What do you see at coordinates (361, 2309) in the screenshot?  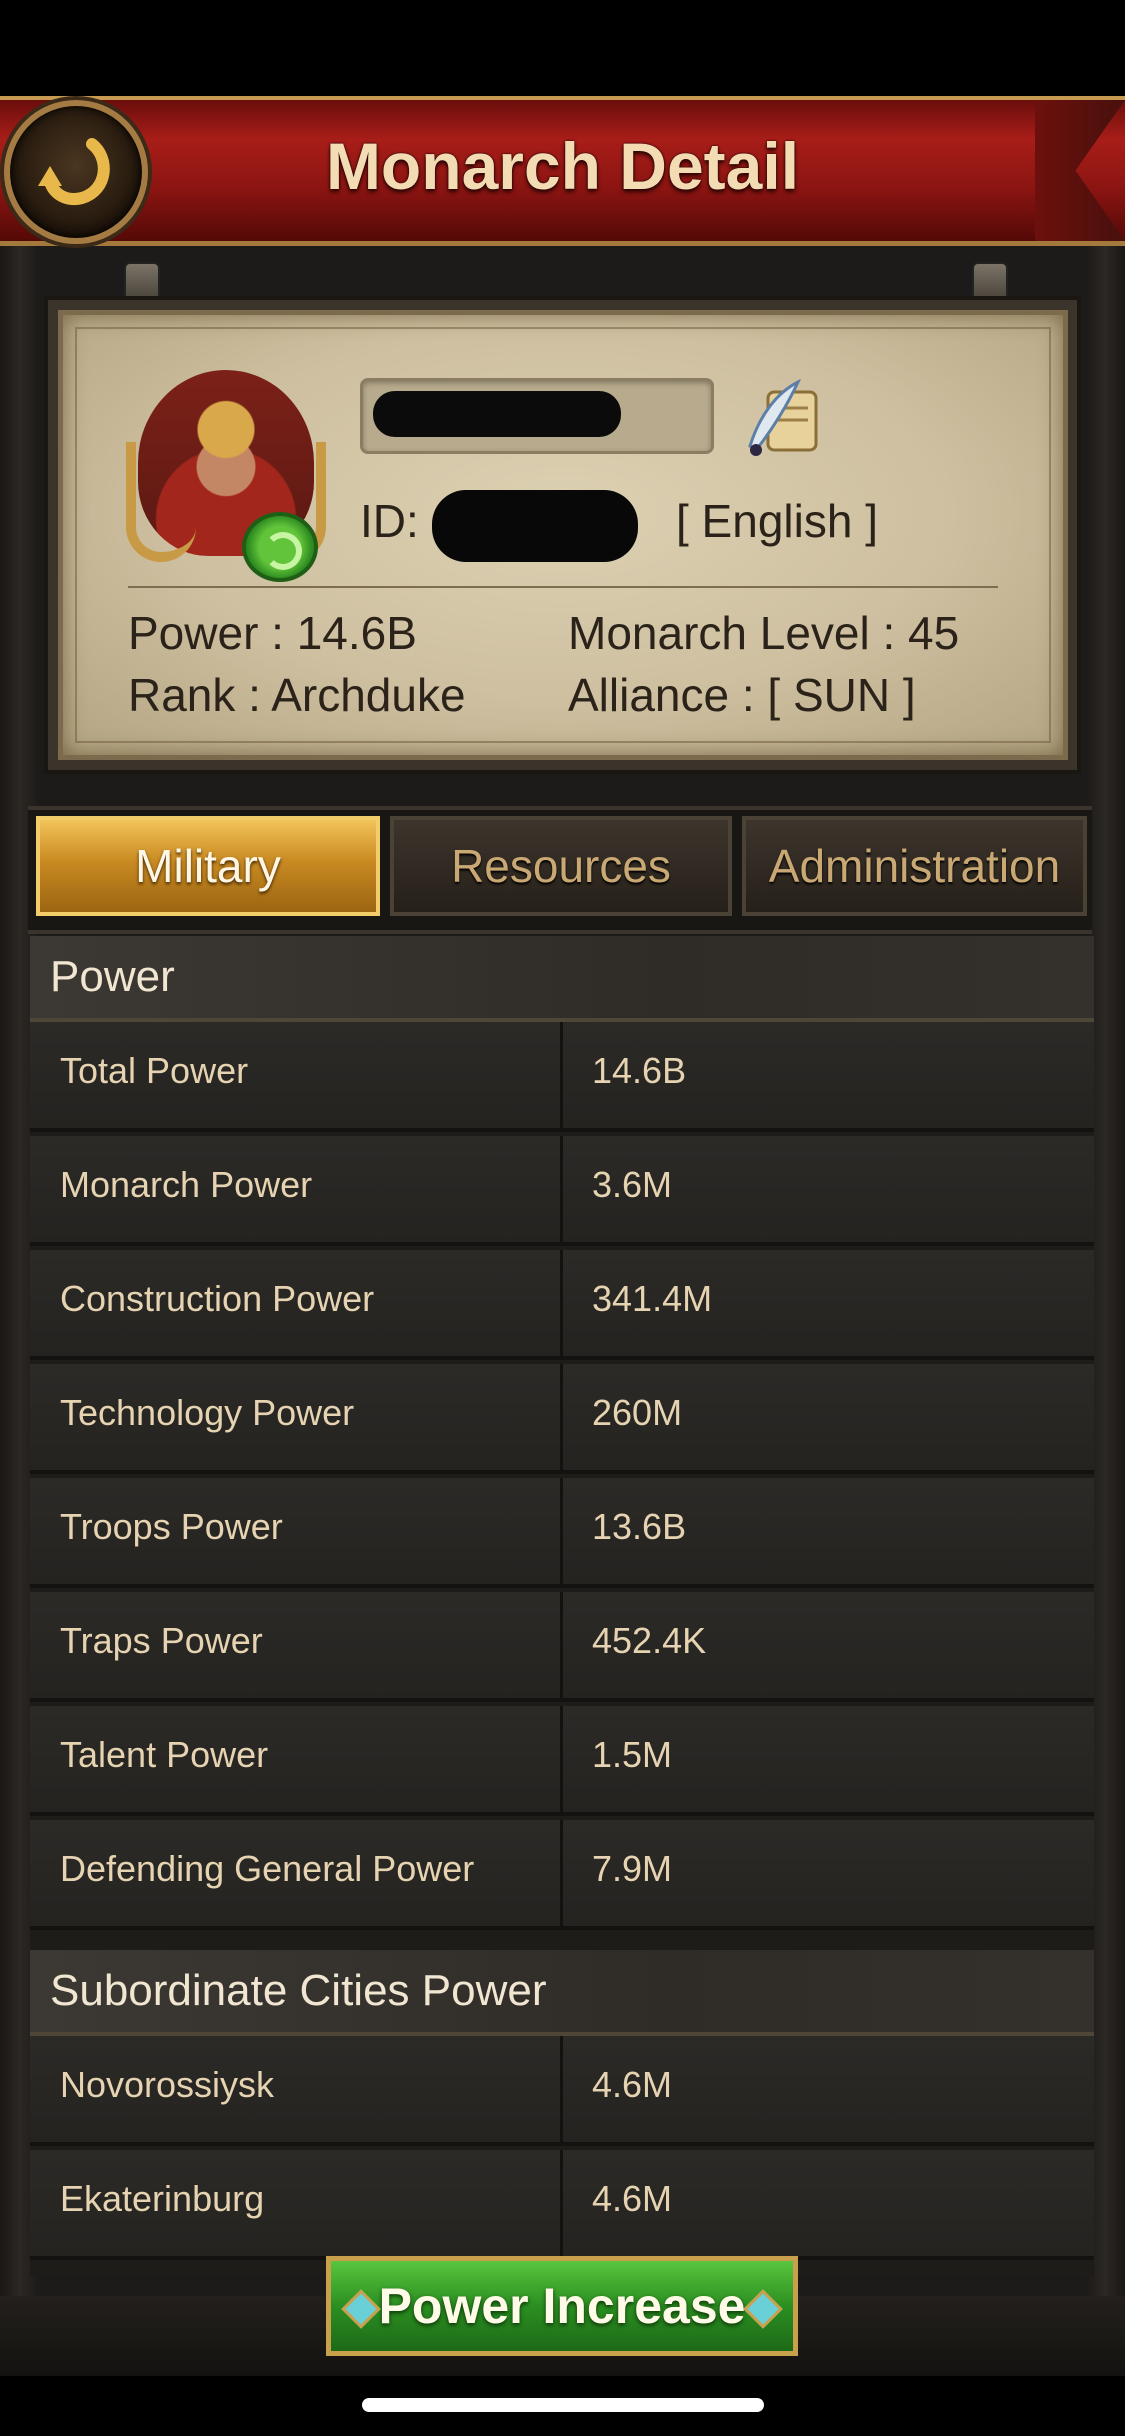 I see `gem-left-icon` at bounding box center [361, 2309].